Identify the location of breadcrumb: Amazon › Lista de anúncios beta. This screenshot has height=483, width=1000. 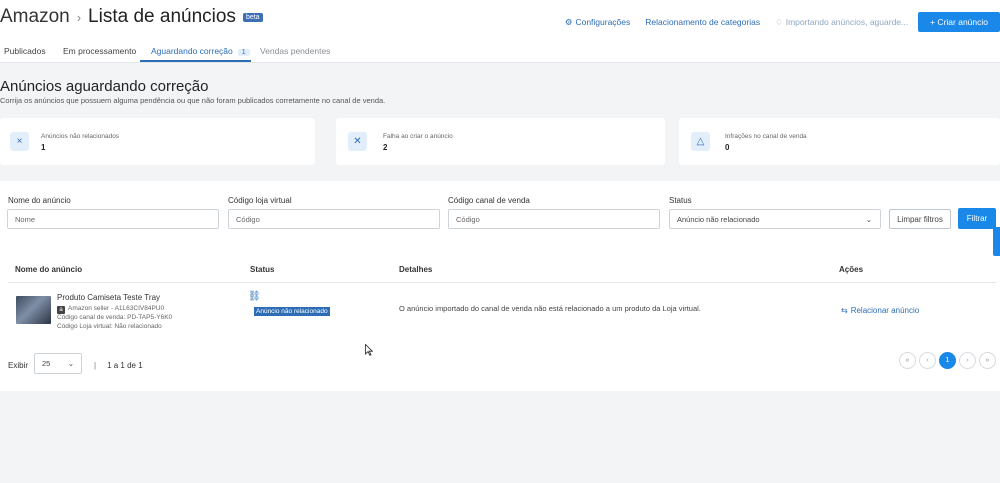
(131, 17).